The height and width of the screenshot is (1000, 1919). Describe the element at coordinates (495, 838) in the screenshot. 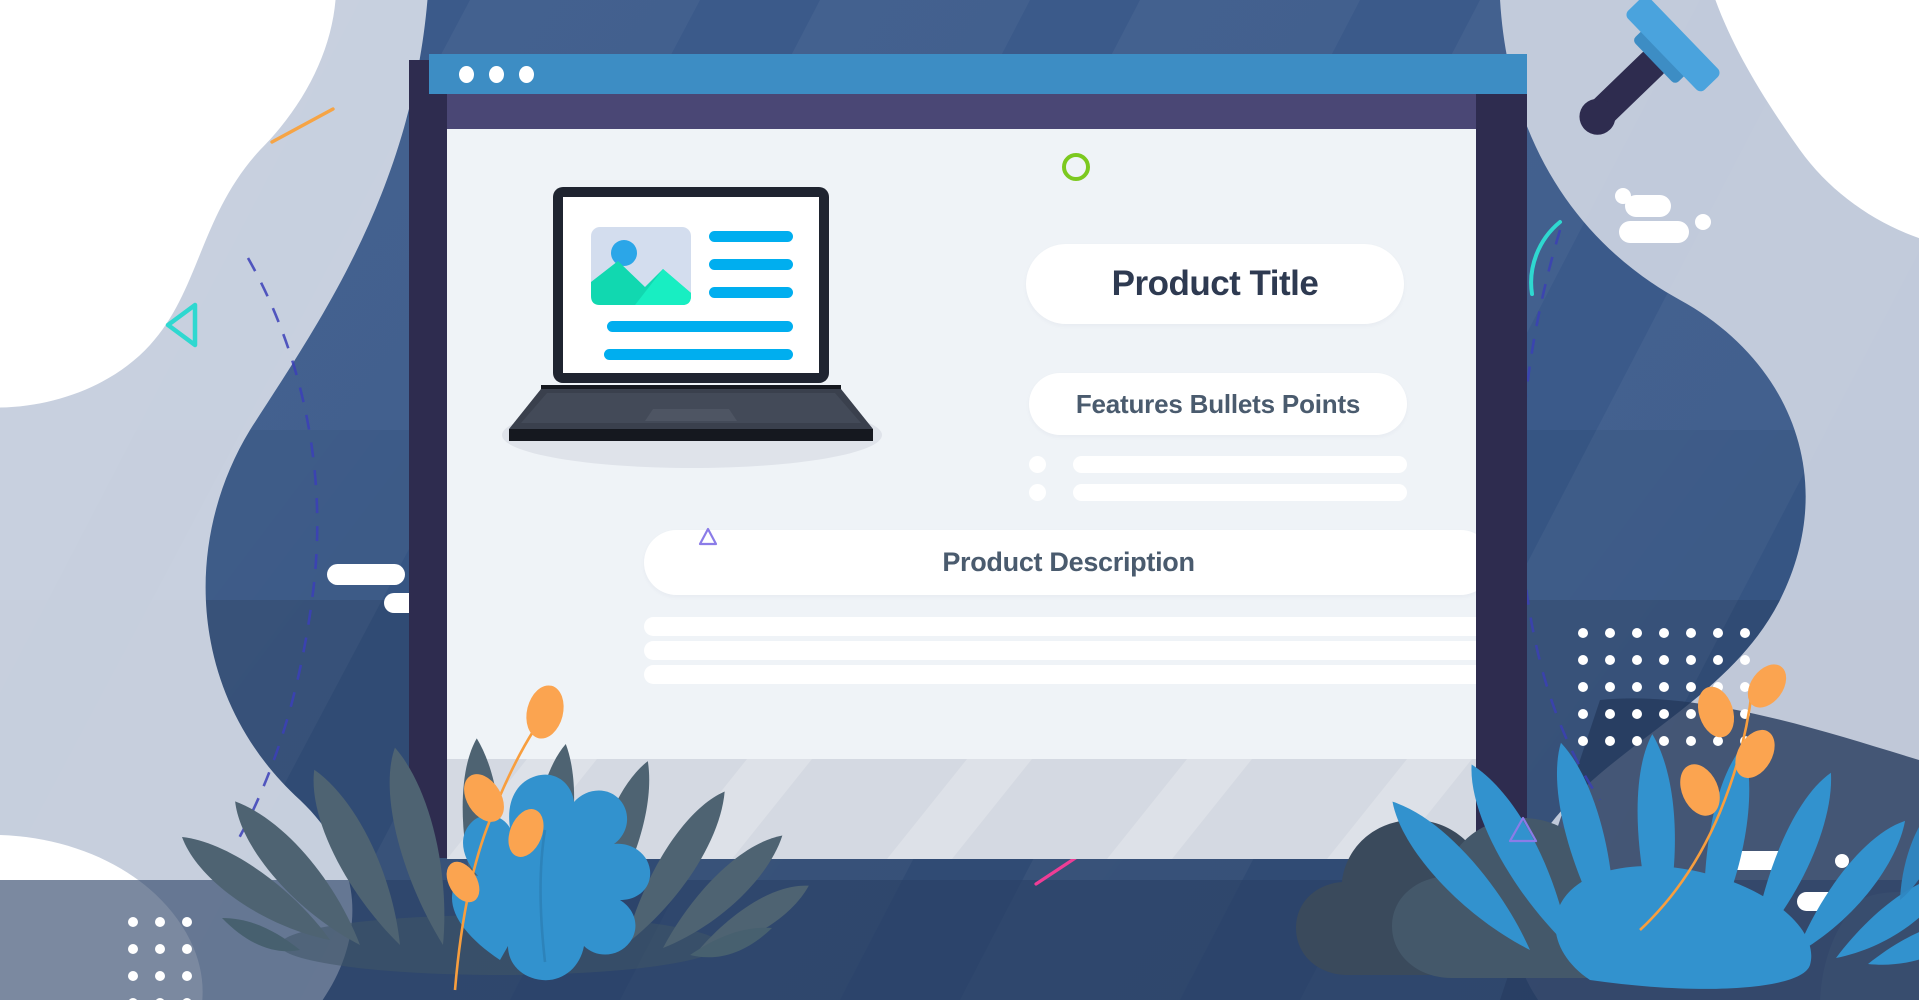

I see `foliage-cluster` at that location.